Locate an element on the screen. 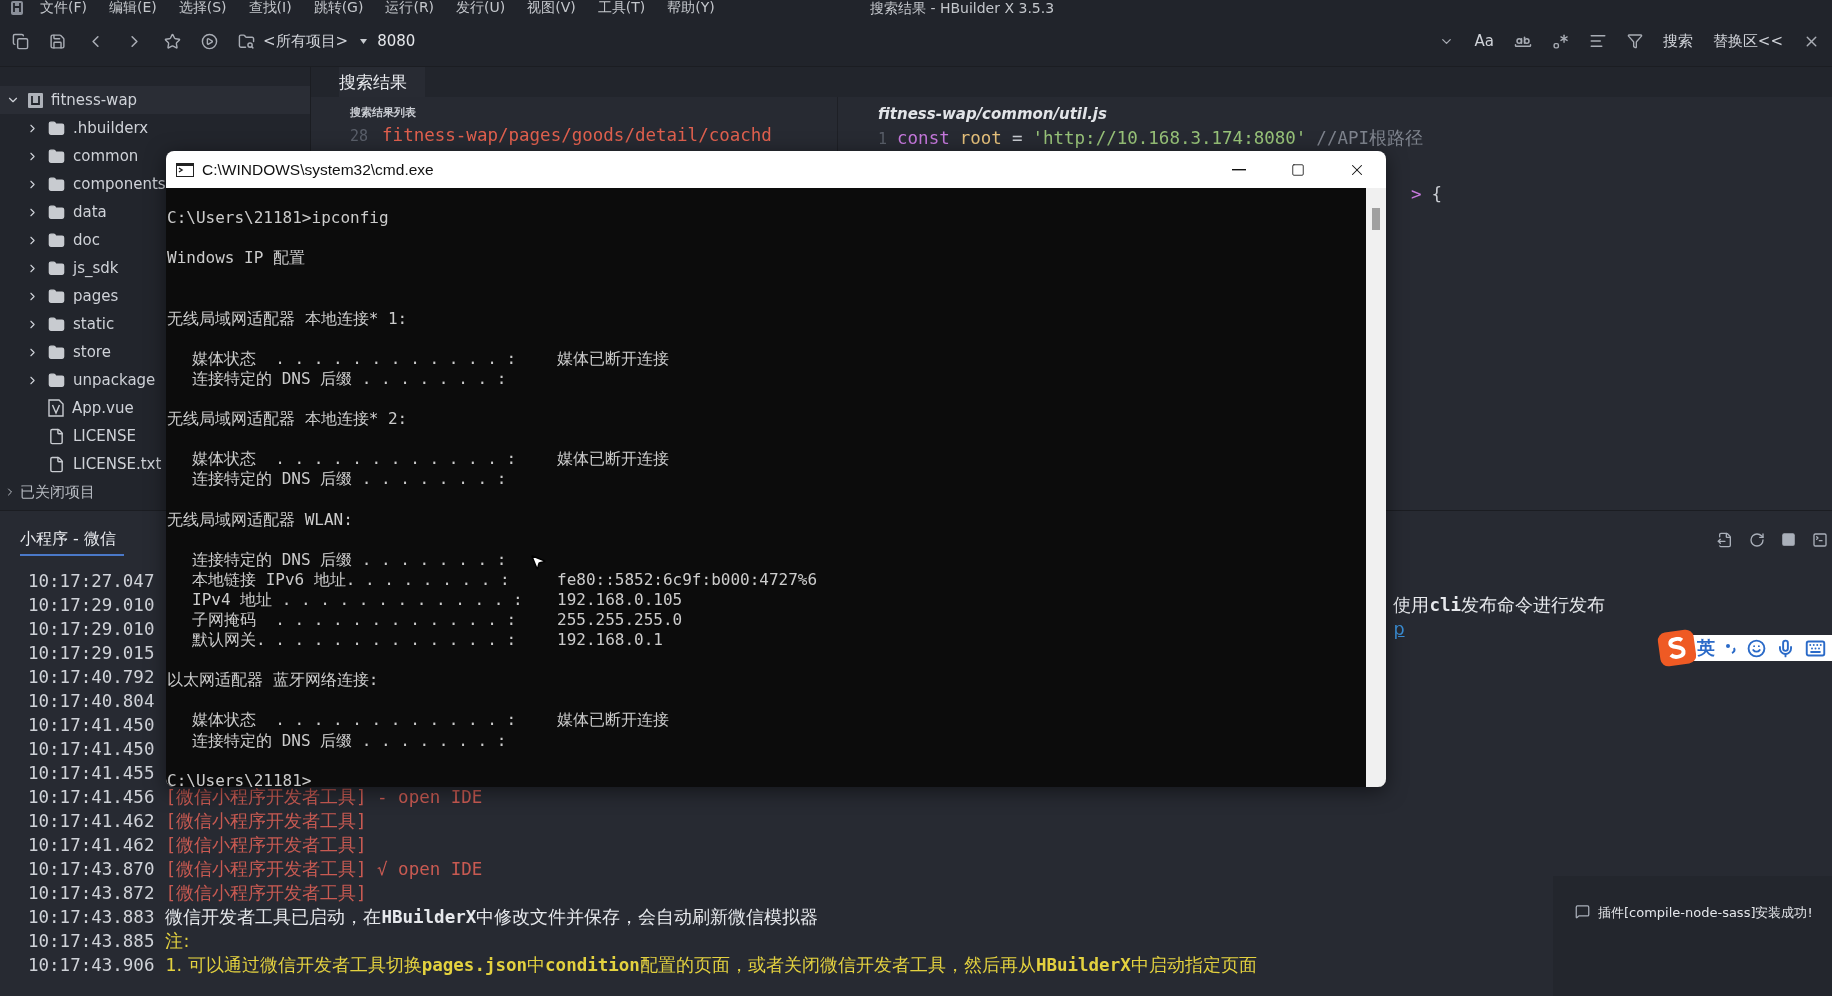  tree-item: LICENSE is located at coordinates (70, 436).